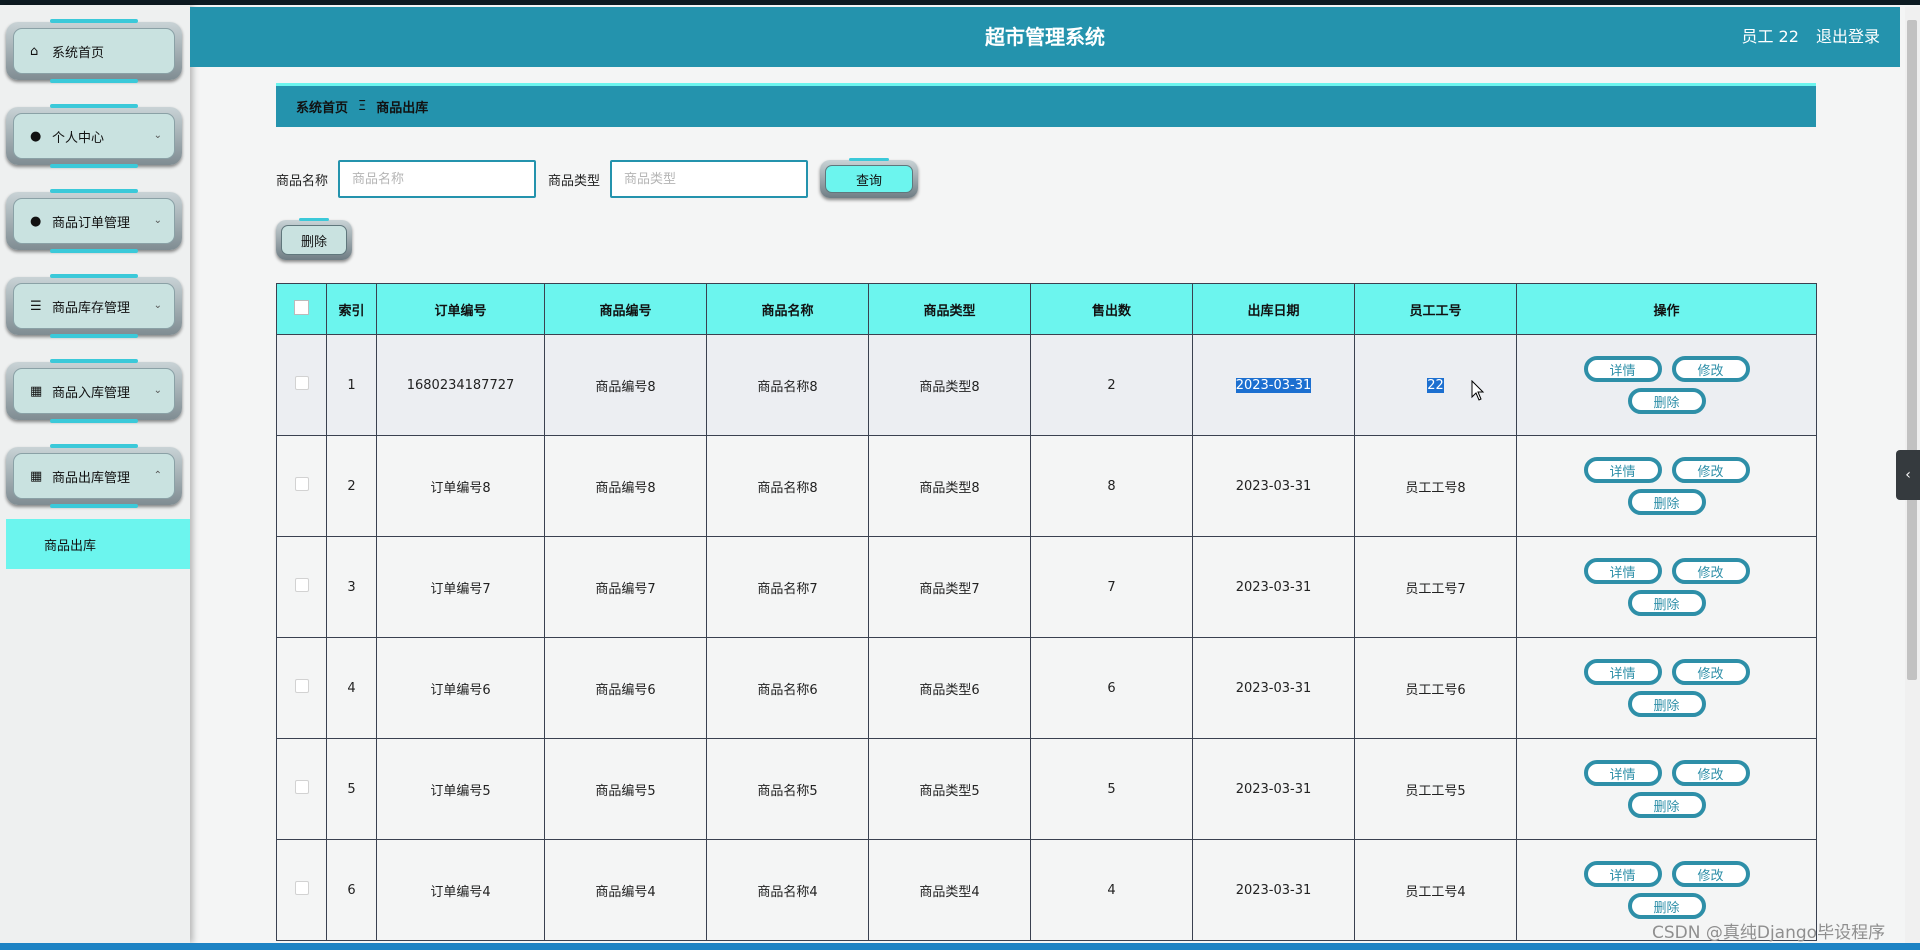 This screenshot has height=950, width=1920. What do you see at coordinates (625, 309) in the screenshot?
I see `column-header: 商品编号` at bounding box center [625, 309].